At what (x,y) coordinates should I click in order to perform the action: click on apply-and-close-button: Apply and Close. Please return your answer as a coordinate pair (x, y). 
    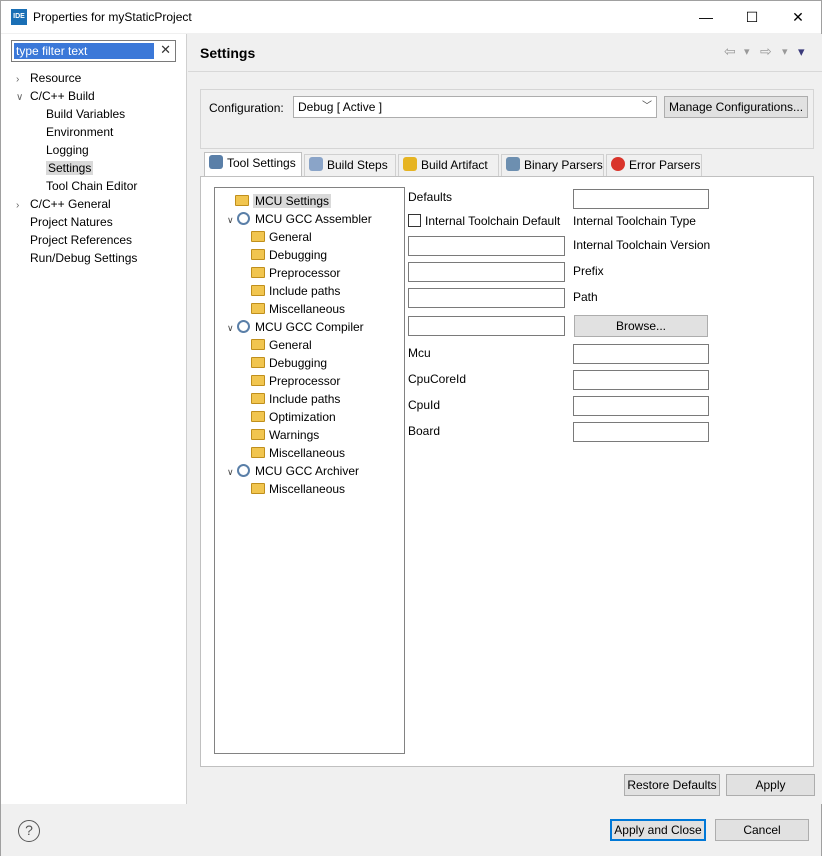
    Looking at the image, I should click on (658, 830).